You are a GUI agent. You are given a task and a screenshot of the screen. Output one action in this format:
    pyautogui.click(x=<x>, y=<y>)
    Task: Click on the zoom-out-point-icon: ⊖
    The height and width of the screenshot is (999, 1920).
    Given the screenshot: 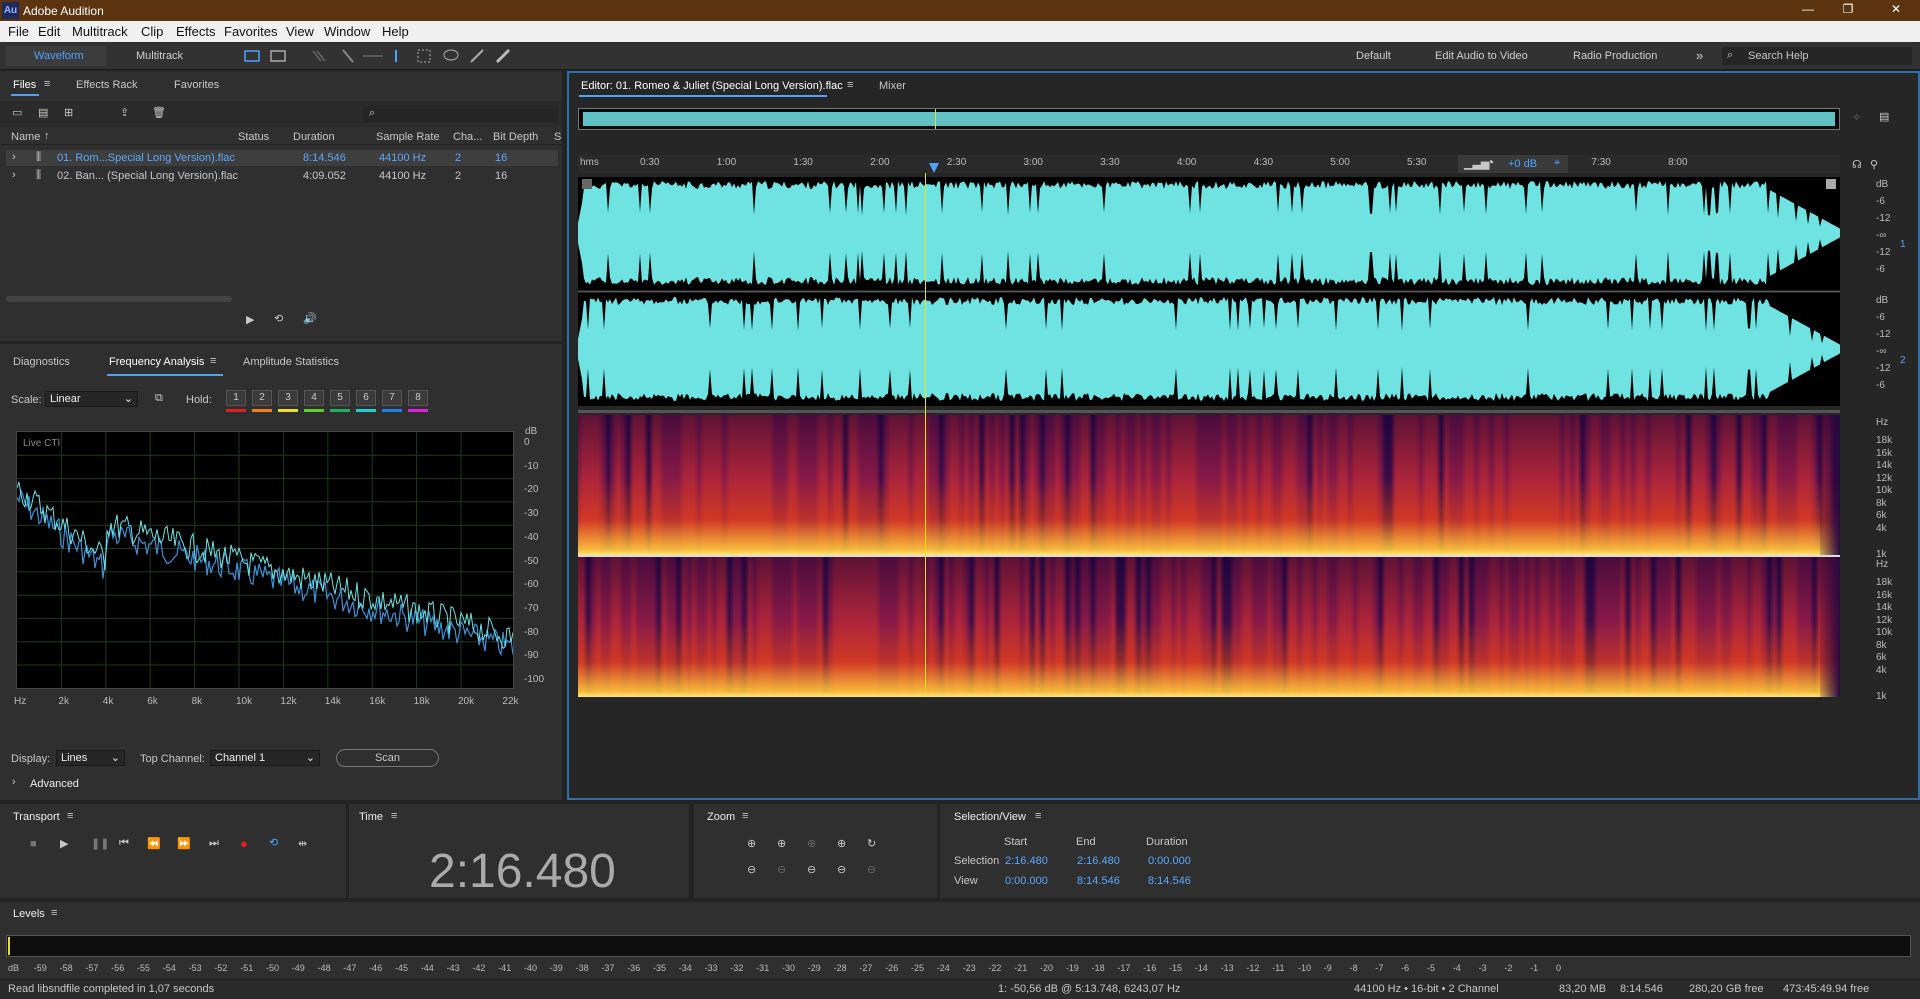 What is the action you would take?
    pyautogui.click(x=841, y=869)
    